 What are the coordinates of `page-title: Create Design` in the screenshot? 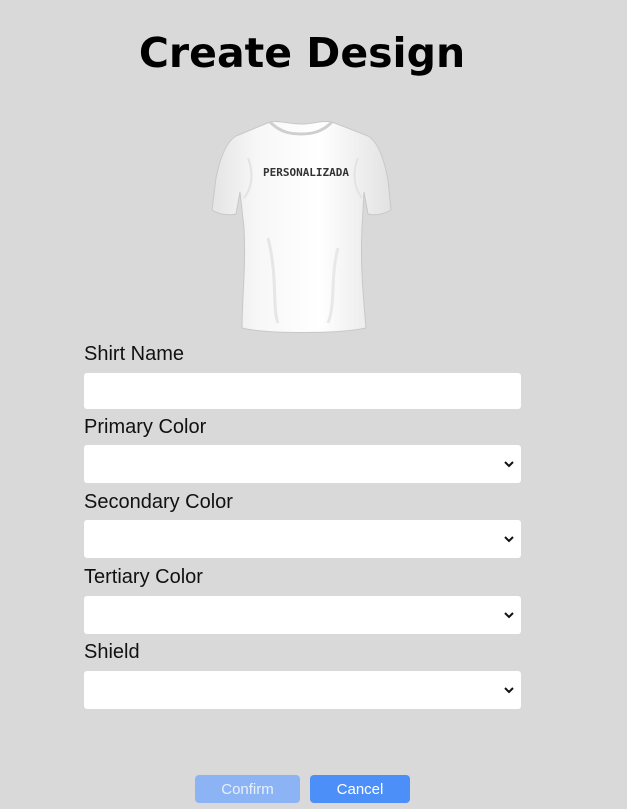 It's located at (302, 53).